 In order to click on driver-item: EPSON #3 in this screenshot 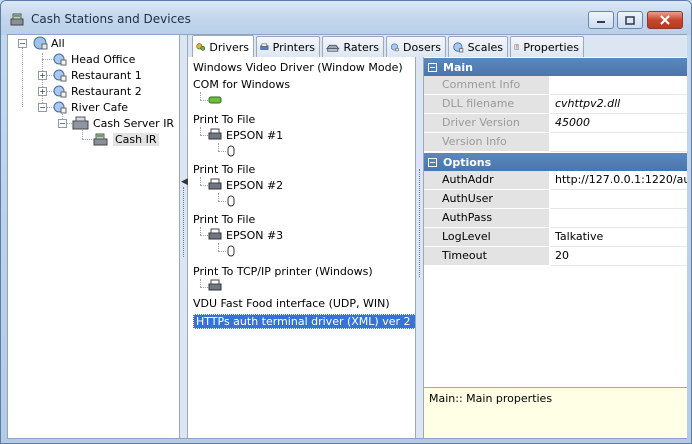, I will do `click(254, 235)`.